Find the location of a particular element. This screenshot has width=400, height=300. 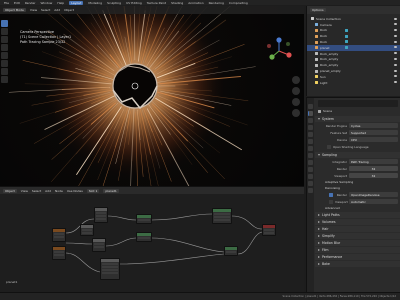

render-tab-icon is located at coordinates (310, 113).